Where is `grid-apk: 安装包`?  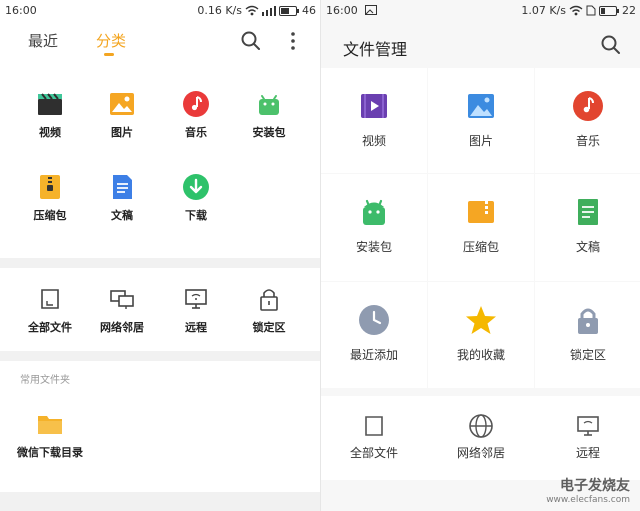
grid-apk: 安装包 is located at coordinates (374, 227).